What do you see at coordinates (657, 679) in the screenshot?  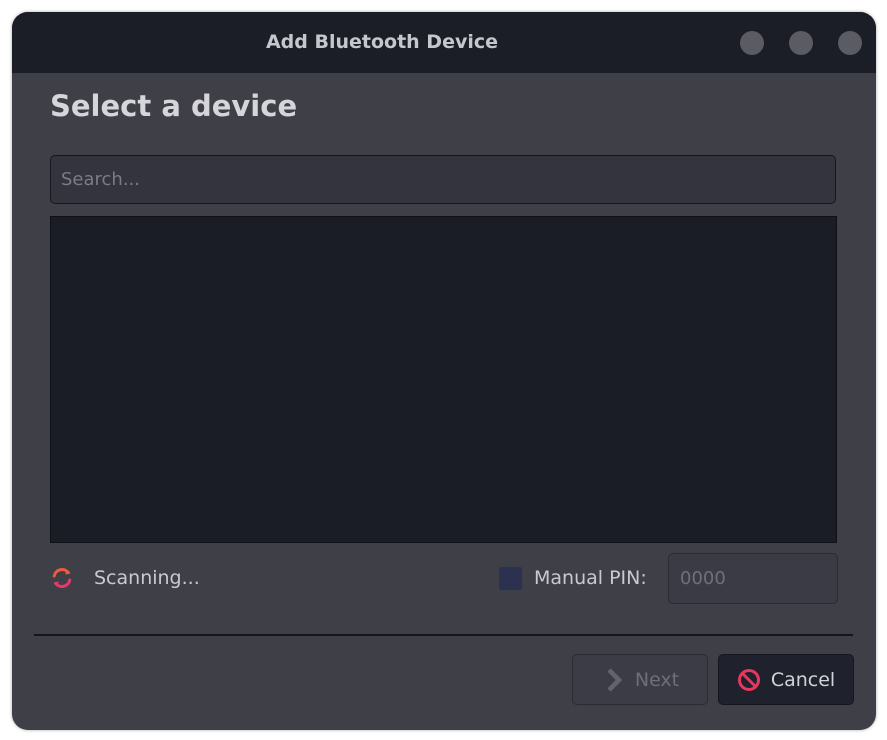 I see `next-label: Next` at bounding box center [657, 679].